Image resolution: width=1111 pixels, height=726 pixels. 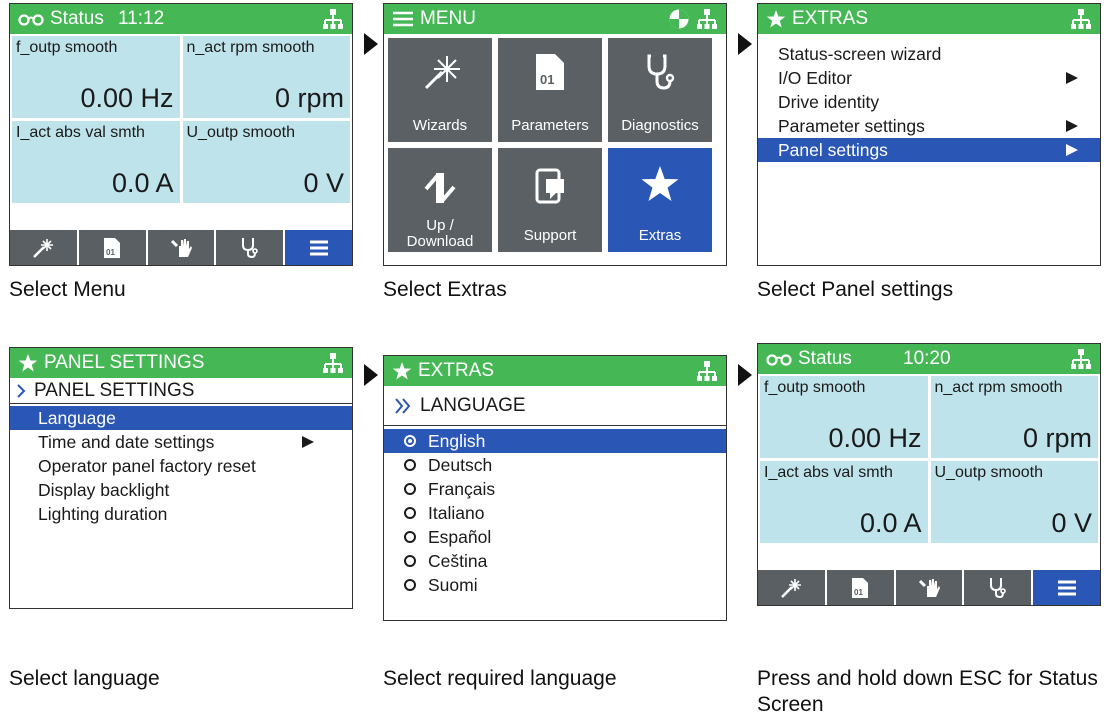 What do you see at coordinates (929, 150) in the screenshot?
I see `menu-item-panel-settings: Panel settings` at bounding box center [929, 150].